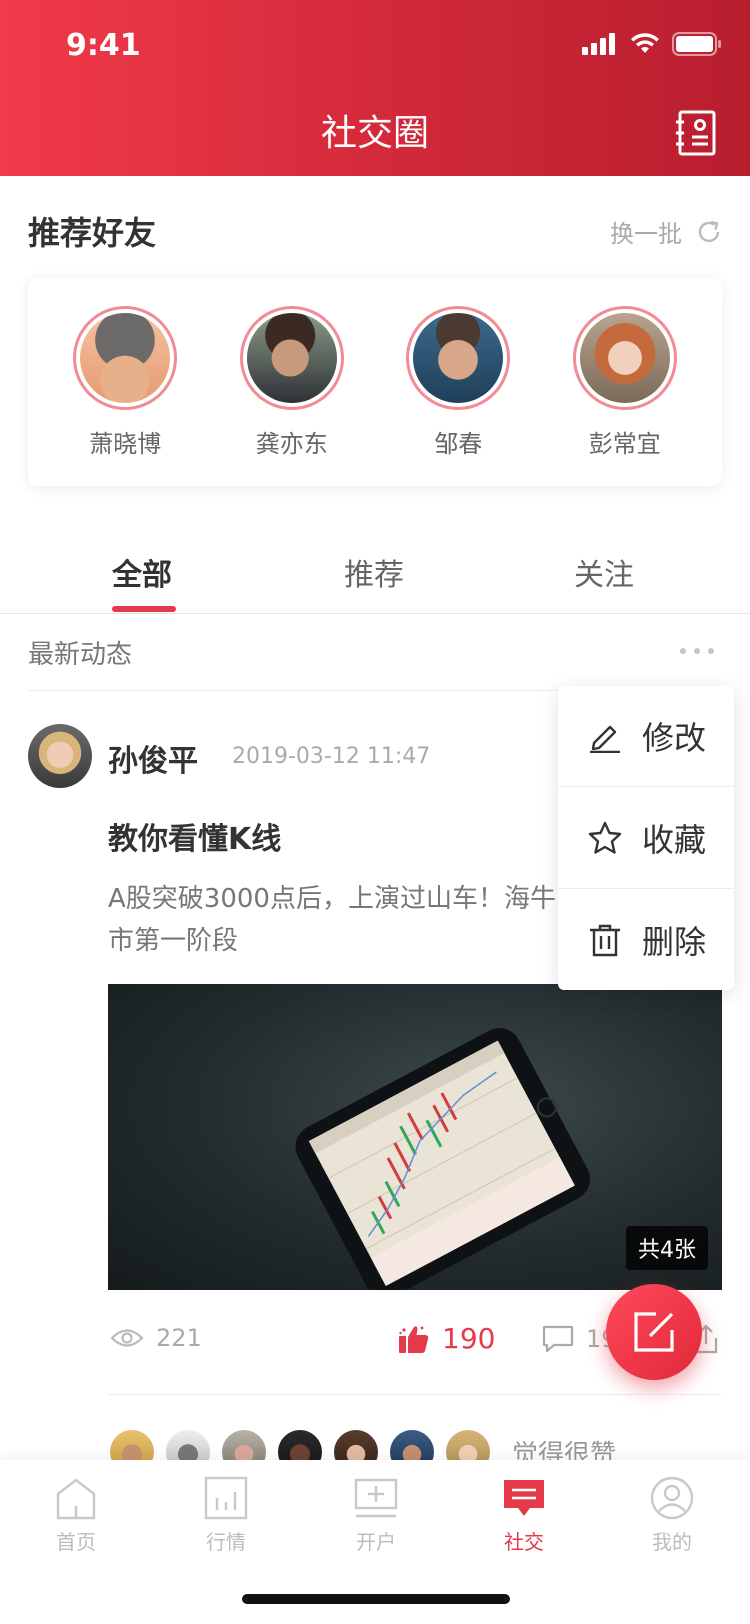  Describe the element at coordinates (194, 836) in the screenshot. I see `post-title: 教你看懂K线` at that location.